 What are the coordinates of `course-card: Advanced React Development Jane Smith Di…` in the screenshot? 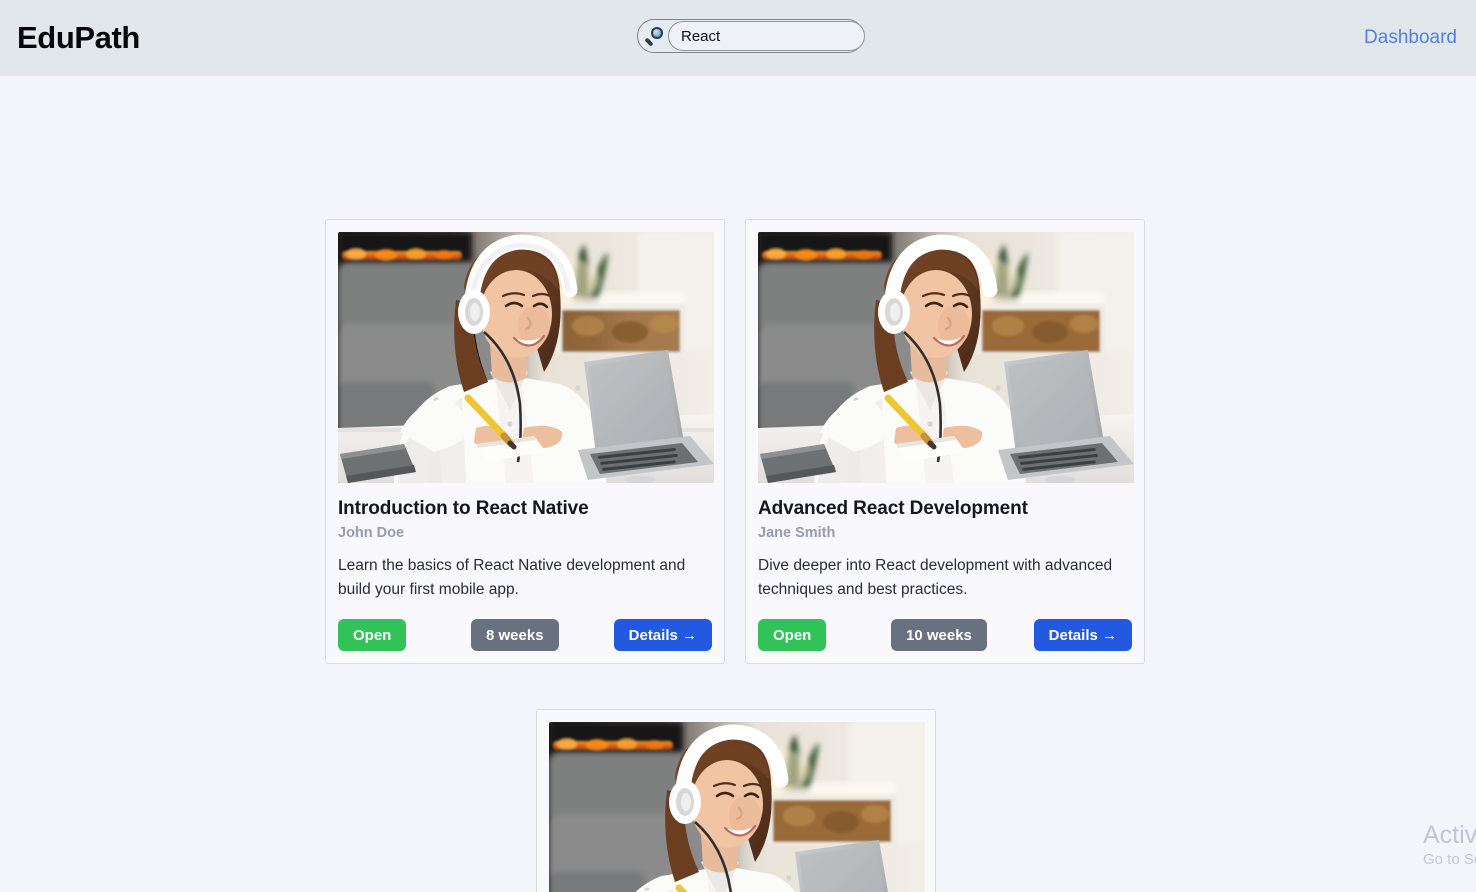 It's located at (945, 441).